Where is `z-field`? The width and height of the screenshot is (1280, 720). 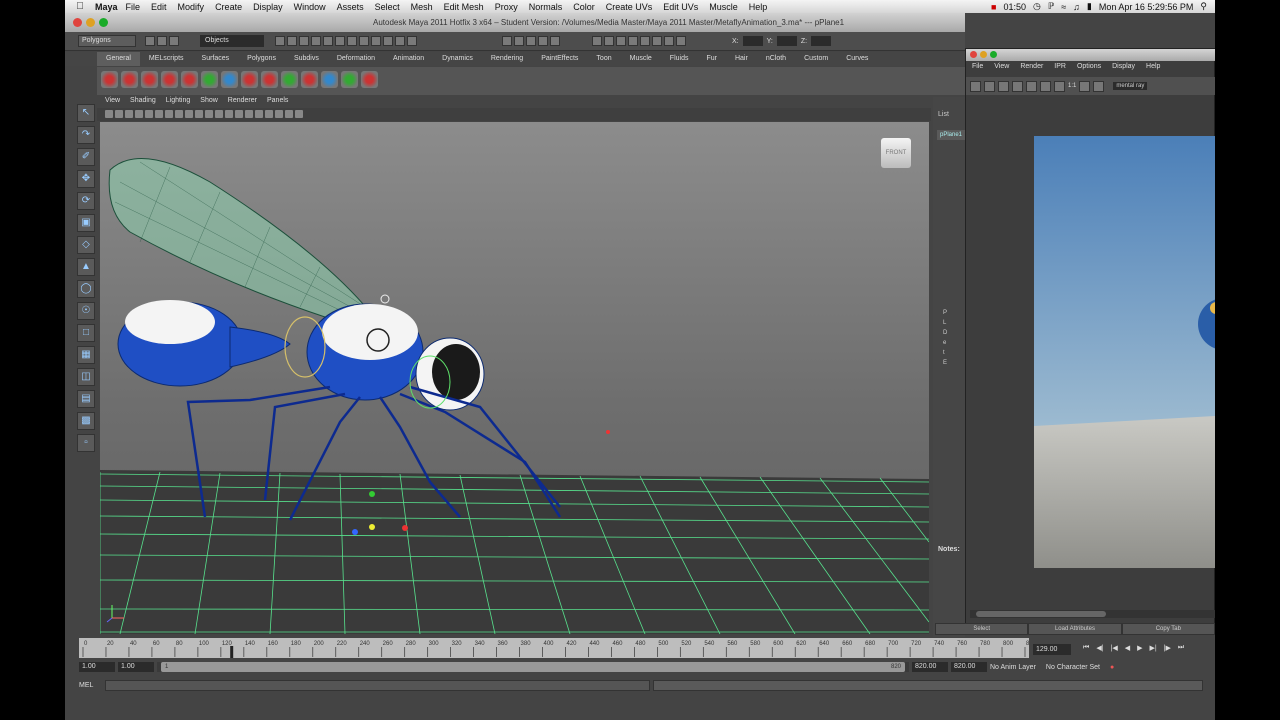 z-field is located at coordinates (821, 41).